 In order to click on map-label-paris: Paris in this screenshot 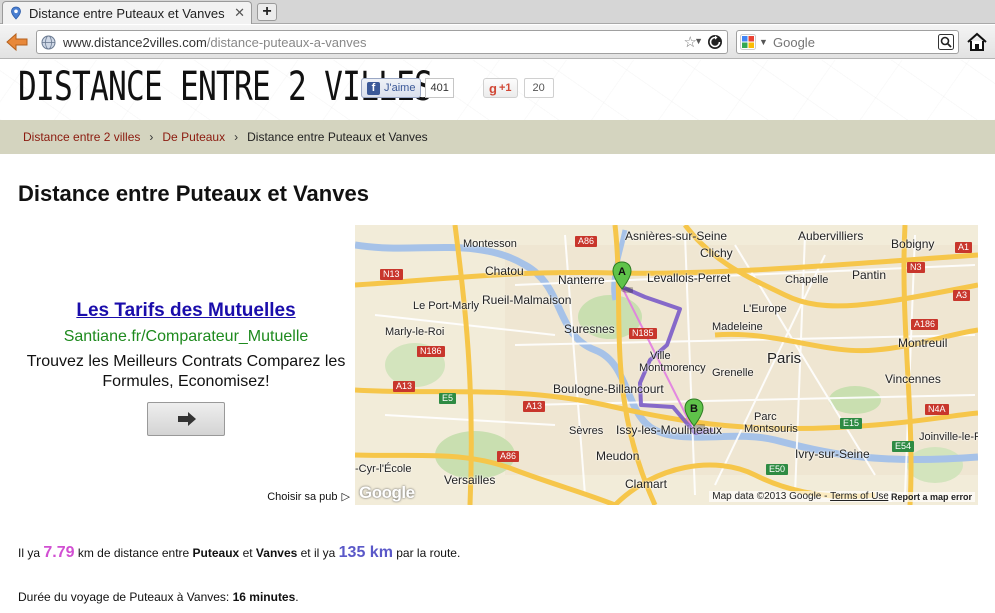, I will do `click(784, 358)`.